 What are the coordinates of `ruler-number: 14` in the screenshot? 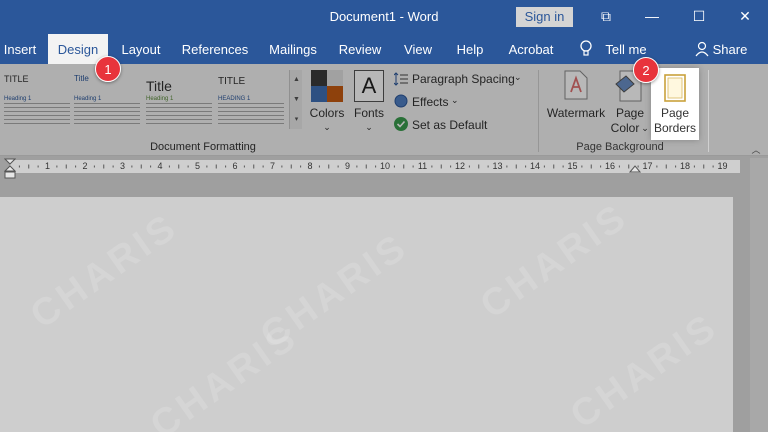 It's located at (534, 166).